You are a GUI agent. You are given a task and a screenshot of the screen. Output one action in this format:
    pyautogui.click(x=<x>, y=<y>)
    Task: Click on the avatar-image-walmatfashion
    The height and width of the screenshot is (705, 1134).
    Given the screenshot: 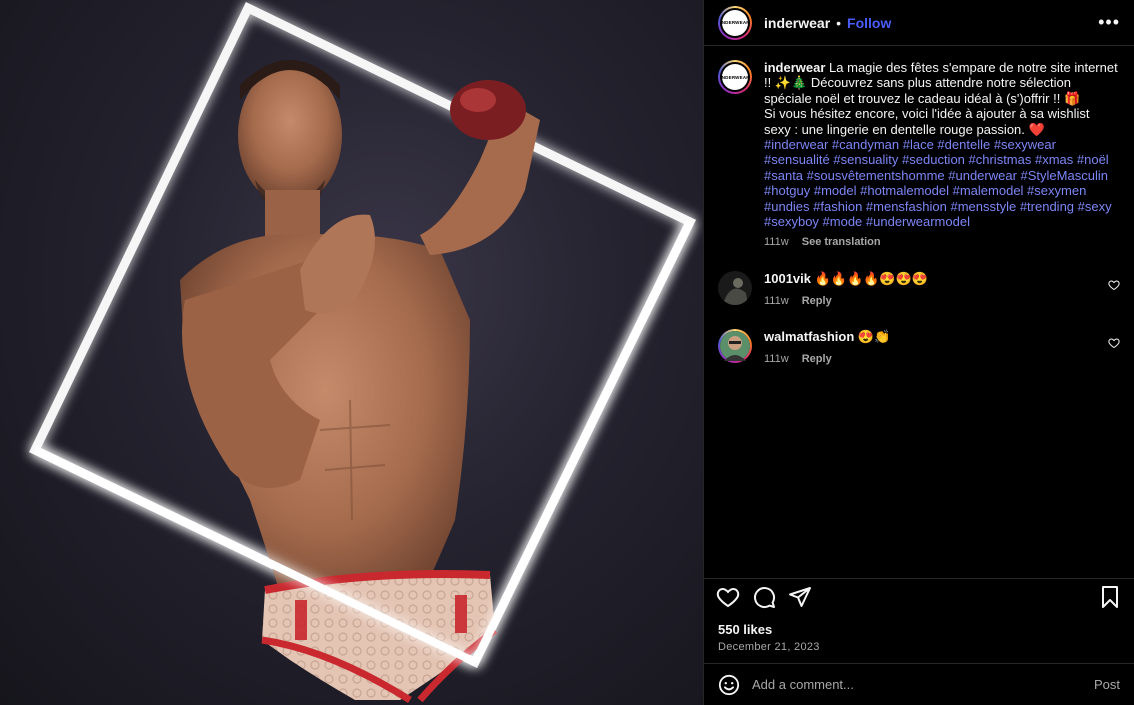 What is the action you would take?
    pyautogui.click(x=735, y=345)
    